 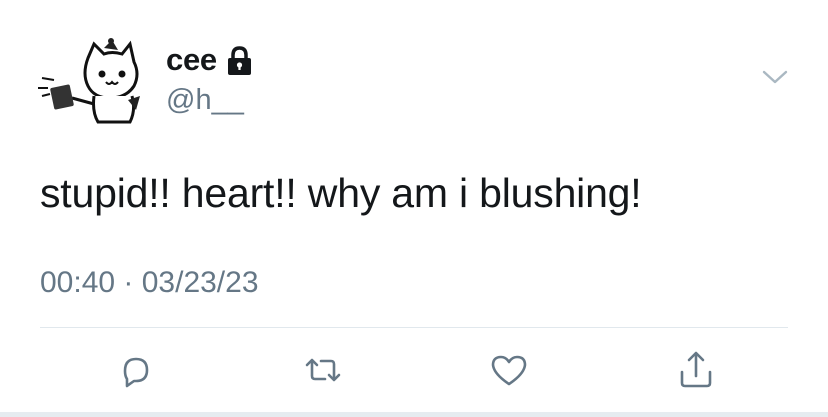 What do you see at coordinates (341, 193) in the screenshot?
I see `tweet-text: stupid!! heart!! why am i blushing!` at bounding box center [341, 193].